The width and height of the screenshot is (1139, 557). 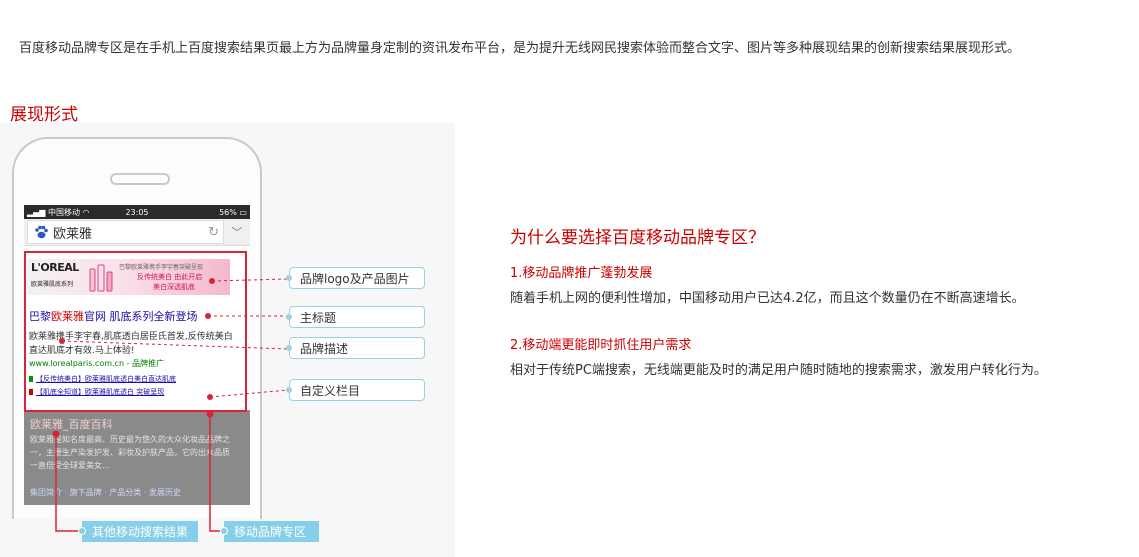 What do you see at coordinates (601, 345) in the screenshot?
I see `point-2-title: 2.移动端更能即时抓住用户需求` at bounding box center [601, 345].